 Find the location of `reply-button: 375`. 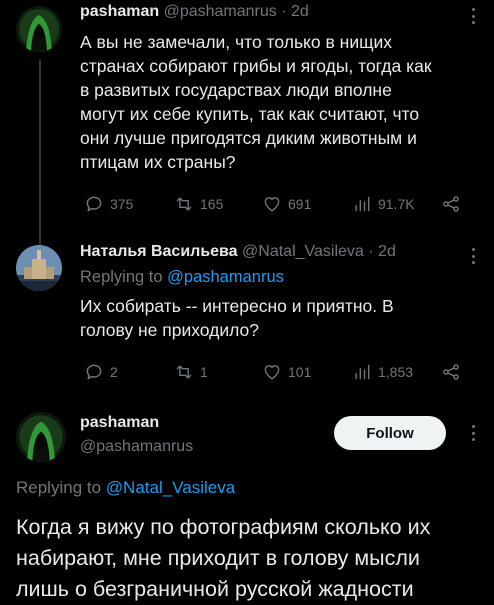

reply-button: 375 is located at coordinates (108, 204).